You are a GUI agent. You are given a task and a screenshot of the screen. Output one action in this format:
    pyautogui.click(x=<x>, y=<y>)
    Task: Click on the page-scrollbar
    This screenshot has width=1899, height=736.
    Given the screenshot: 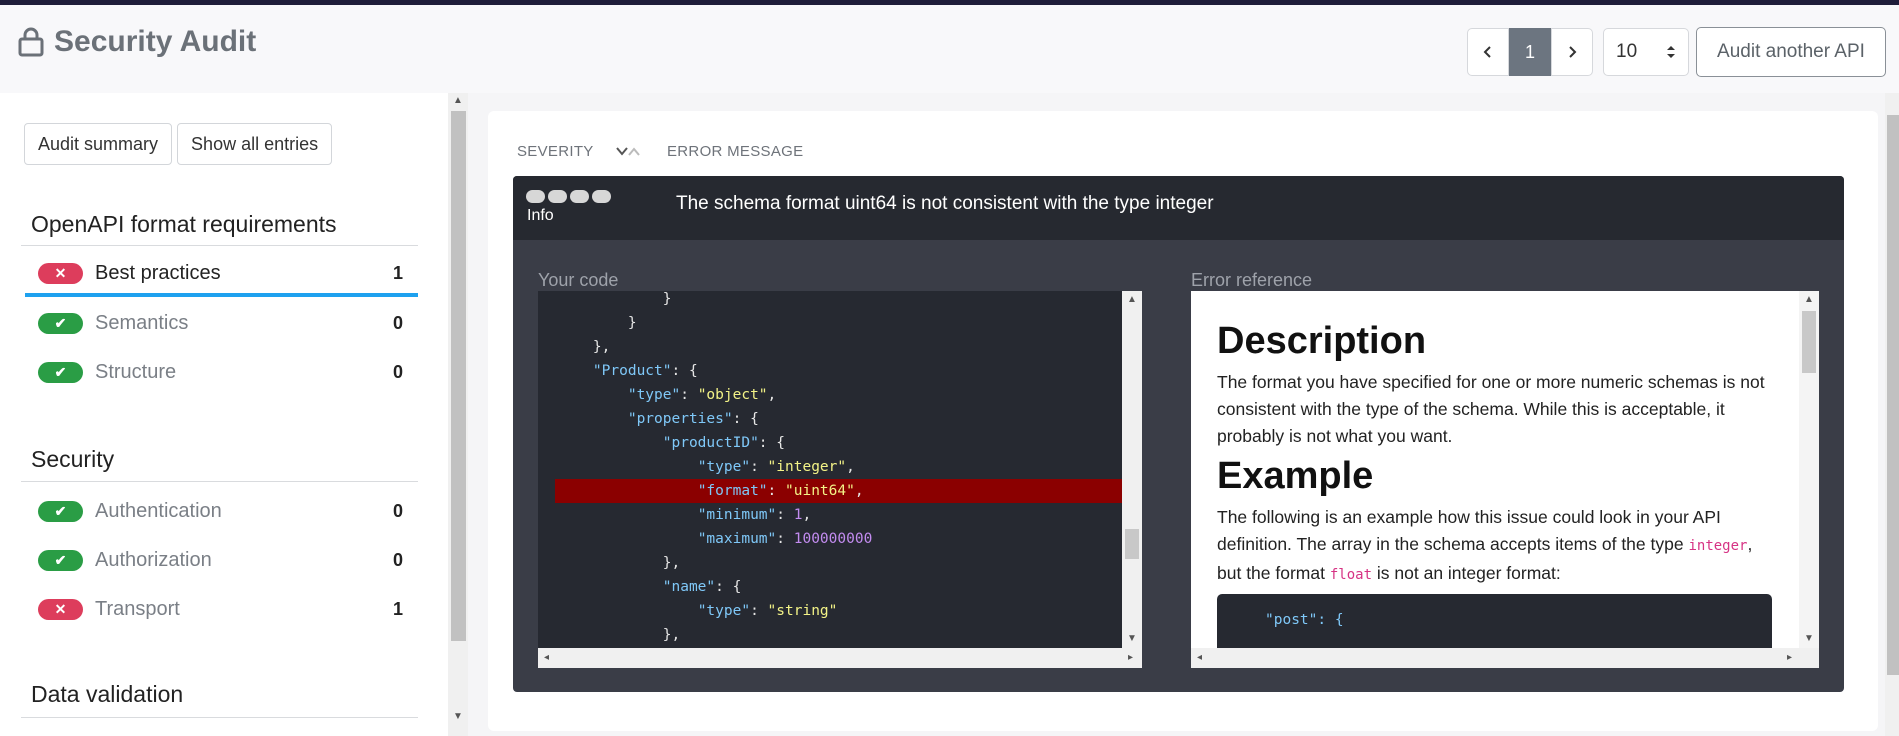 What is the action you would take?
    pyautogui.click(x=1892, y=414)
    